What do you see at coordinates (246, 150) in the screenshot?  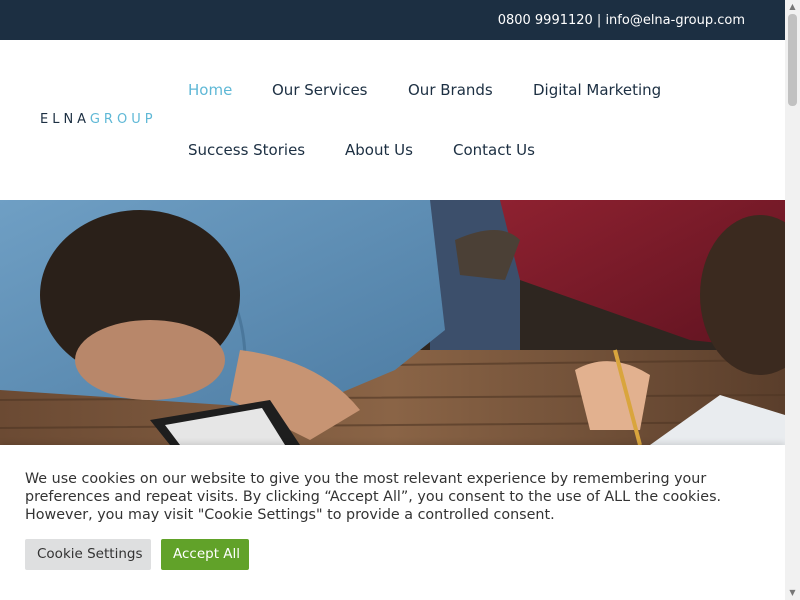 I see `nav-success-stories: Success Stories` at bounding box center [246, 150].